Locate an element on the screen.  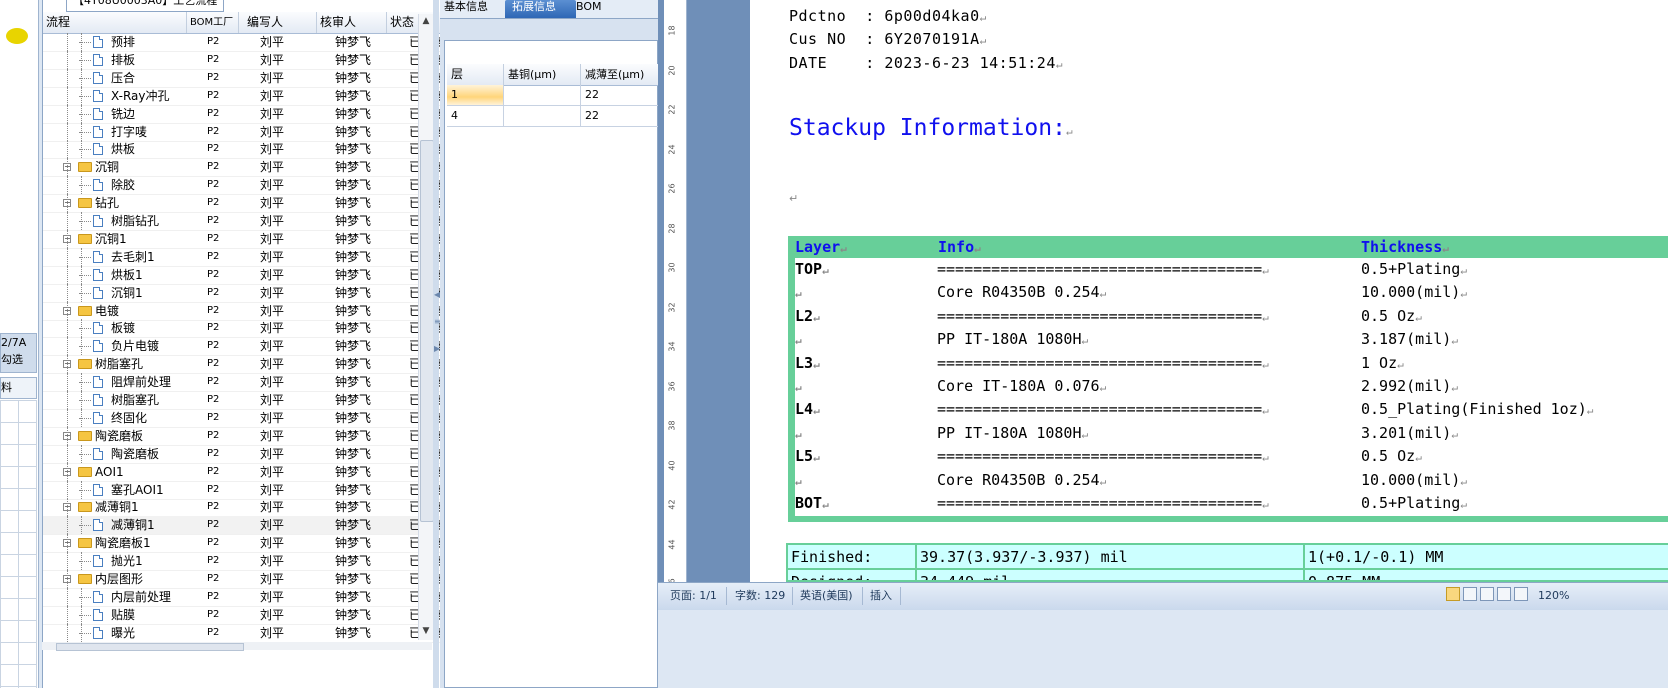
tree-row: 树脂塞孔P2刘平钟梦飞已审核 is located at coordinates (245, 400).